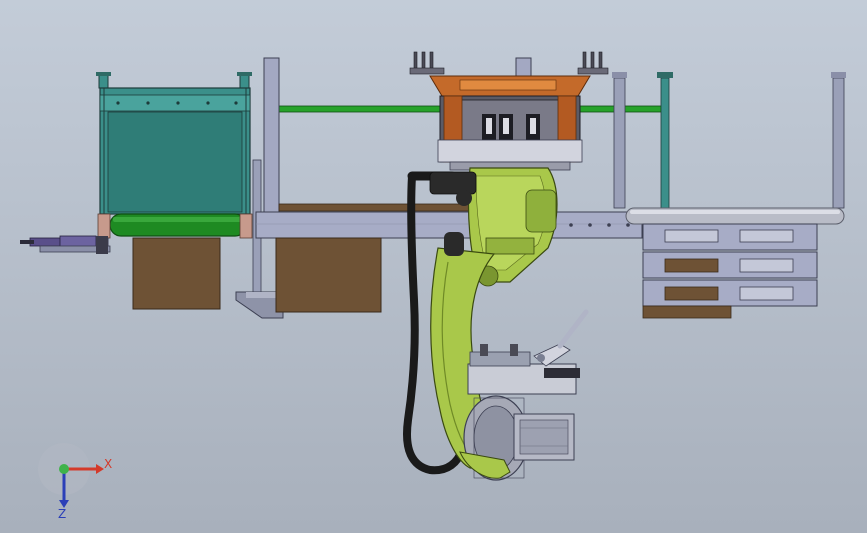 This screenshot has width=867, height=533. What do you see at coordinates (62, 514) in the screenshot?
I see `z-axis-label: Z` at bounding box center [62, 514].